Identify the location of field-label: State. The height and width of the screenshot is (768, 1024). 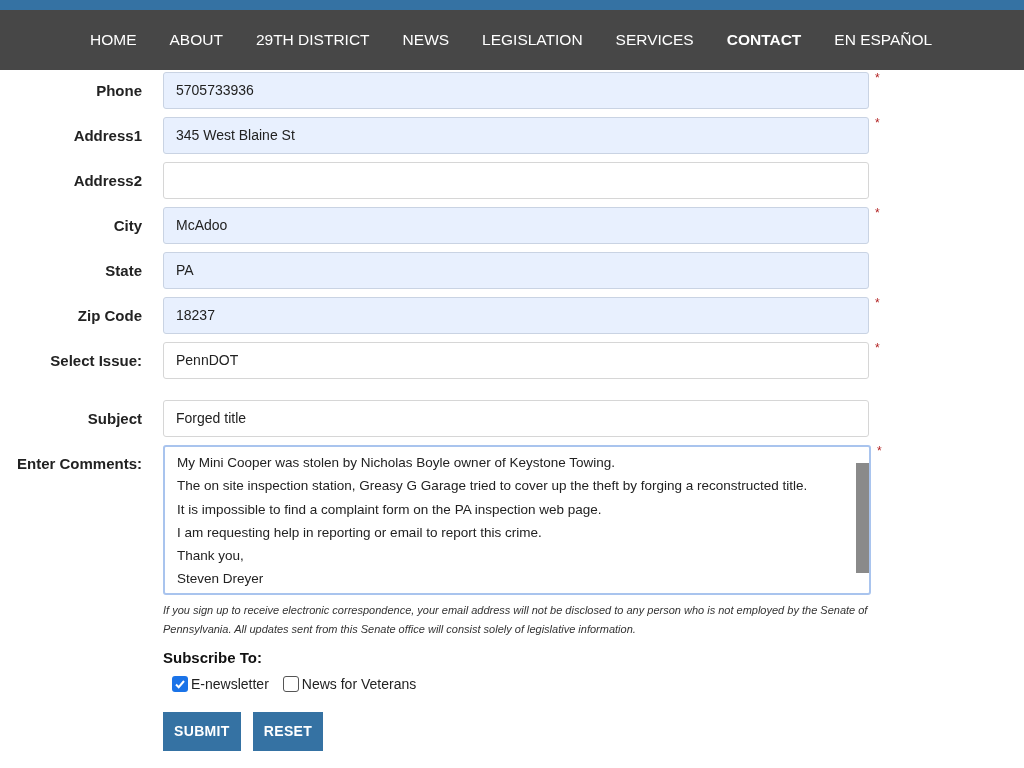
(123, 271).